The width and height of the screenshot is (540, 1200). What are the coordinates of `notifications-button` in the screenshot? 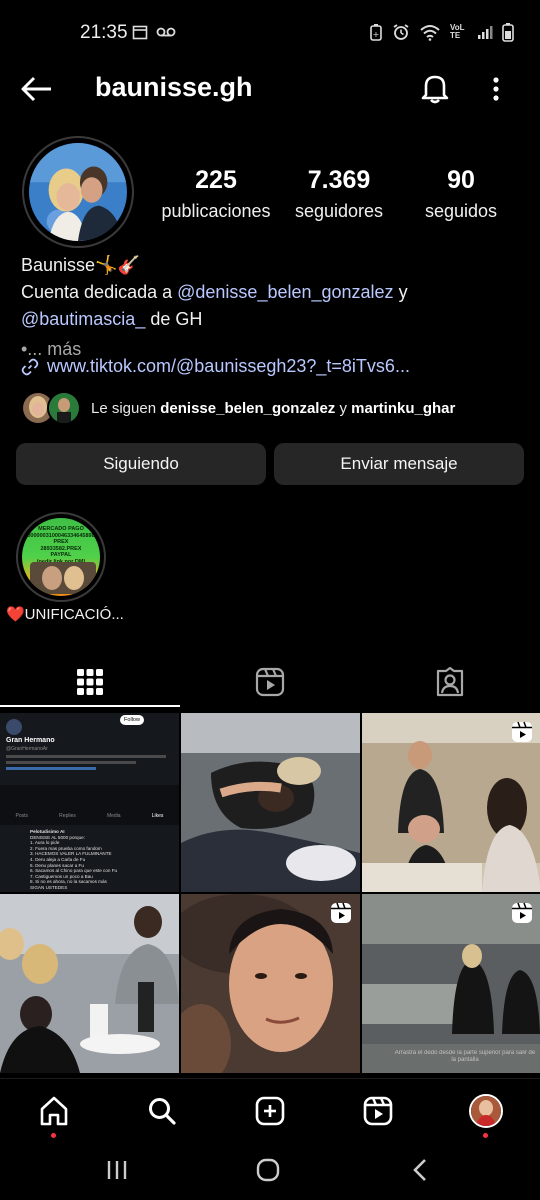 It's located at (435, 88).